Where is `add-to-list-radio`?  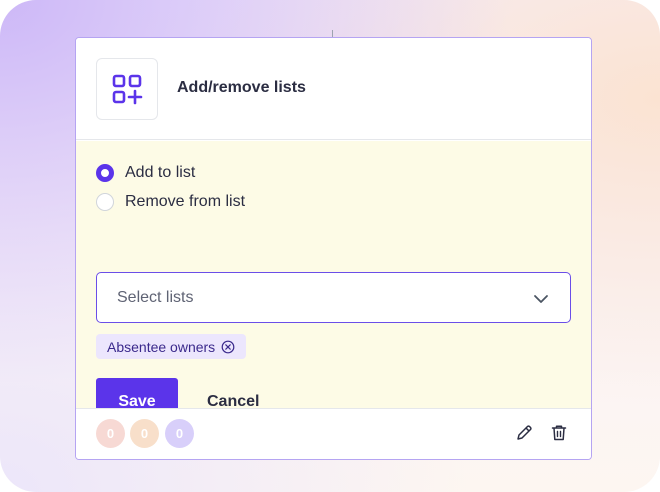
add-to-list-radio is located at coordinates (105, 173).